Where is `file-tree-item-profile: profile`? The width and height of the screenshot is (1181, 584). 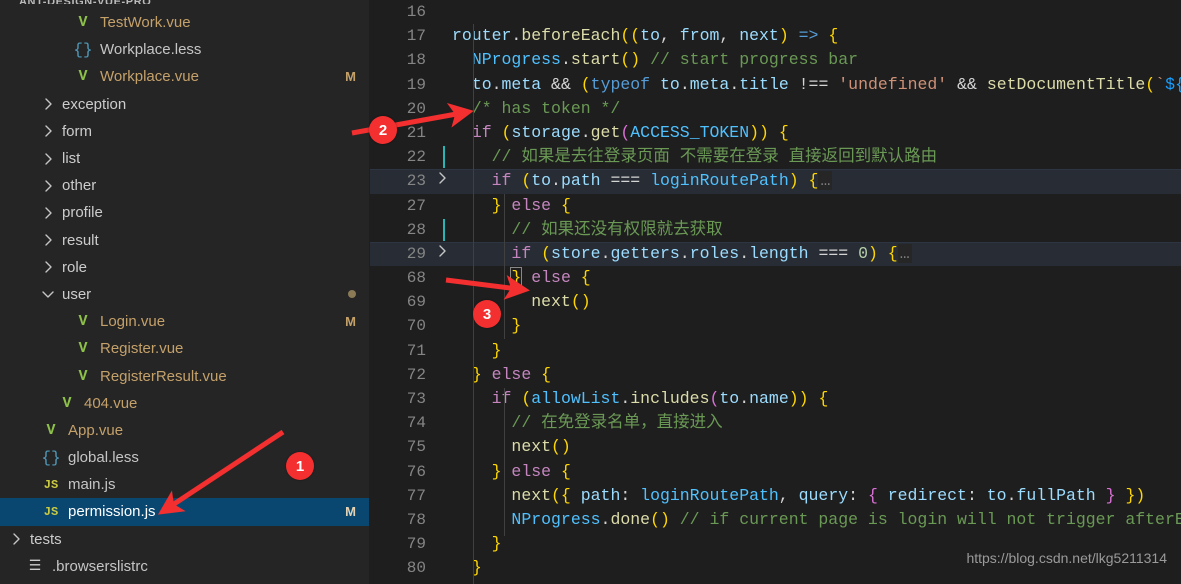 file-tree-item-profile: profile is located at coordinates (185, 212).